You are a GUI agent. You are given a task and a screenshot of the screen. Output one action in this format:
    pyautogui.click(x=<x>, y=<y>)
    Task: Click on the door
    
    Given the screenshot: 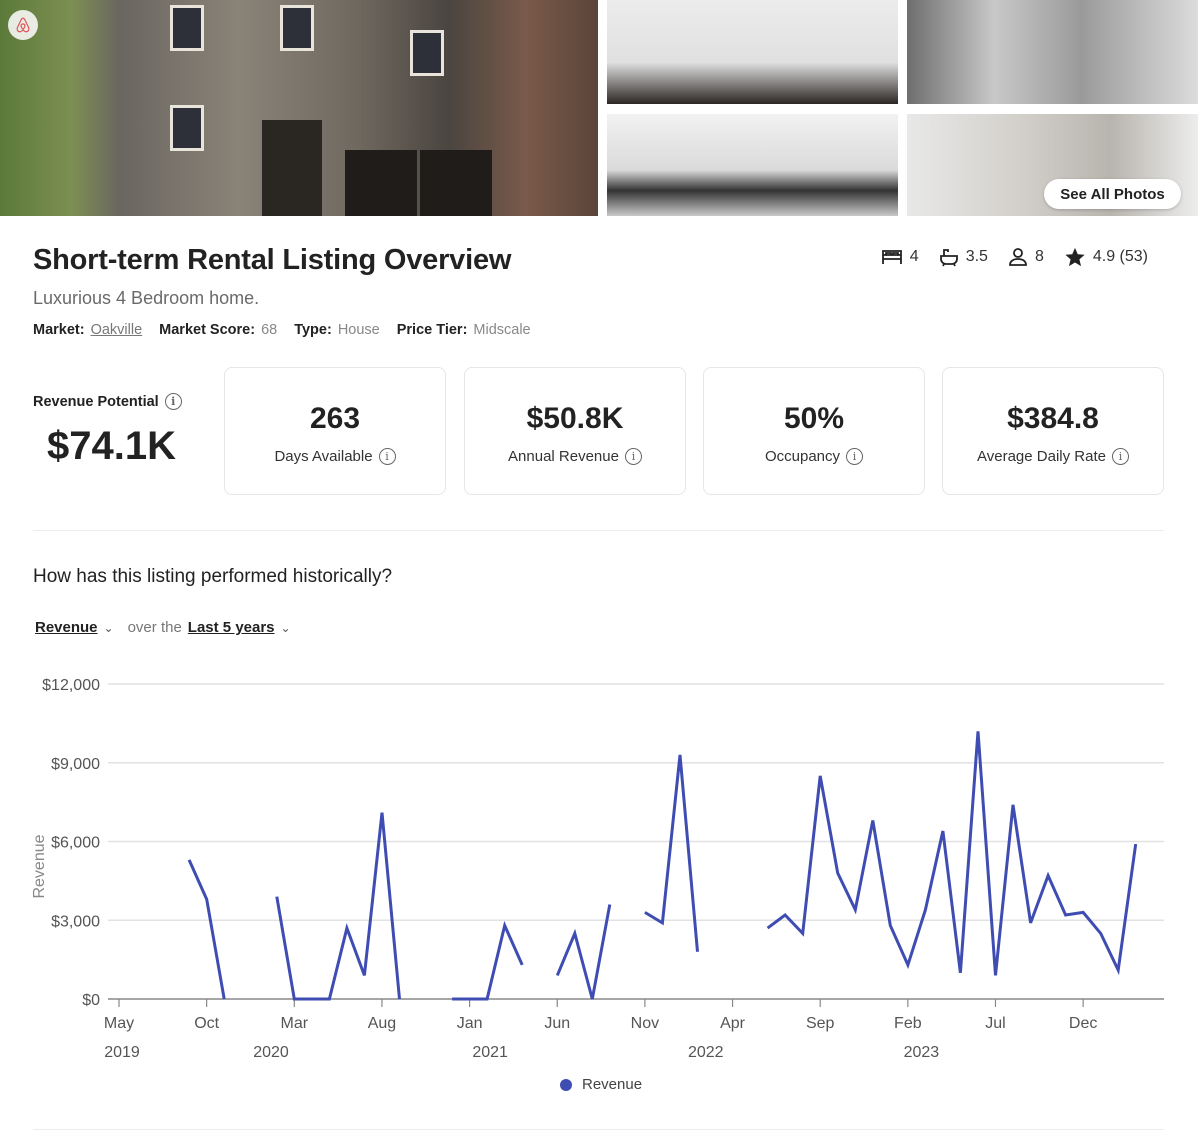 What is the action you would take?
    pyautogui.click(x=292, y=168)
    